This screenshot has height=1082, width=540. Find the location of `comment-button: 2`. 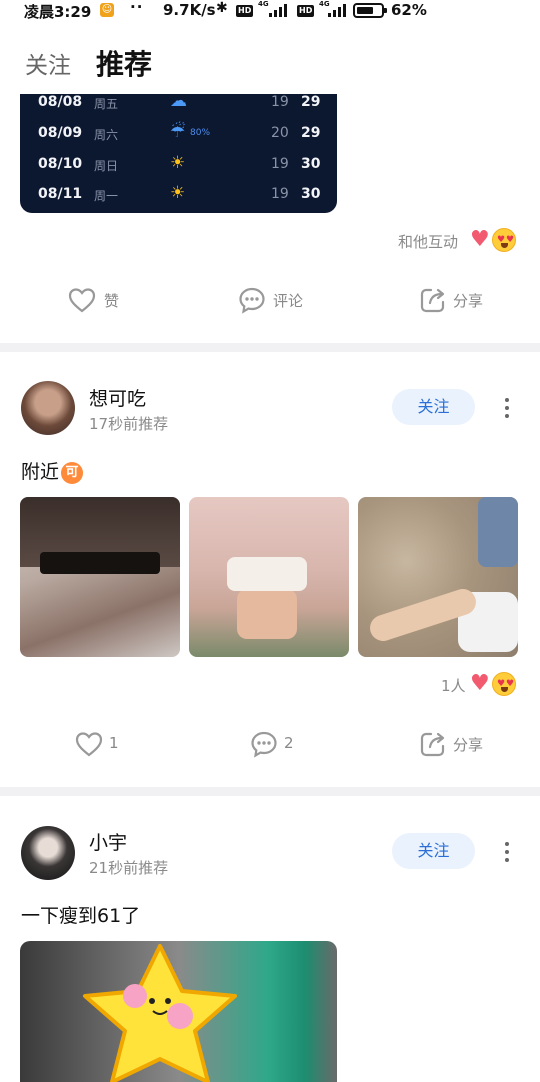

comment-button: 2 is located at coordinates (279, 744).